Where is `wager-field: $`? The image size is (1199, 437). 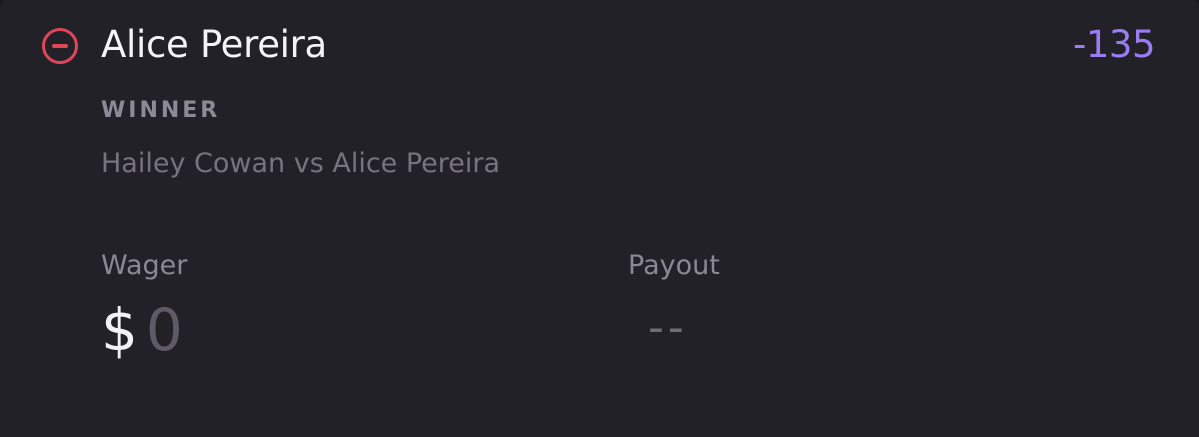 wager-field: $ is located at coordinates (223, 330).